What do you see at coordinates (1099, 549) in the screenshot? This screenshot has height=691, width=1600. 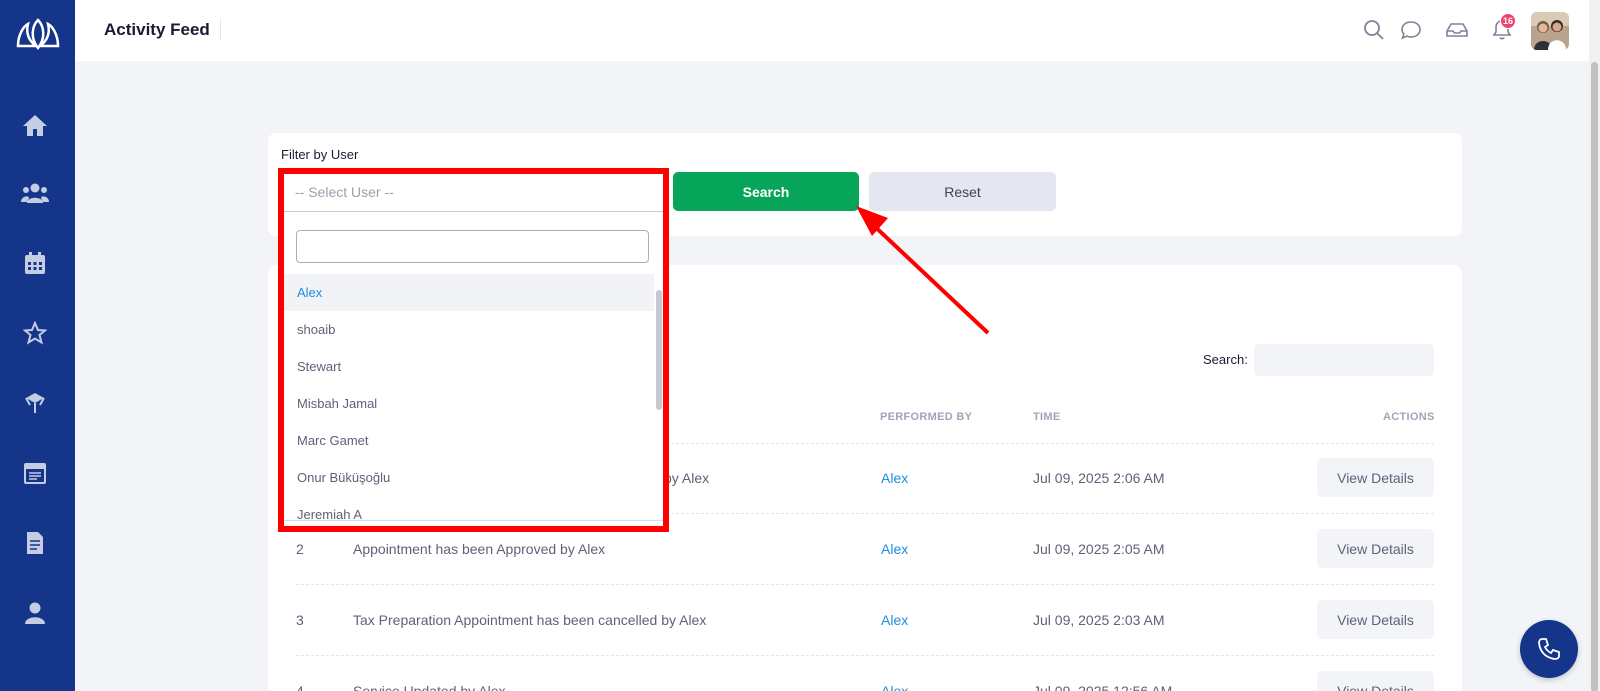 I see `row-time: Jul 09, 2025 2:05 AM` at bounding box center [1099, 549].